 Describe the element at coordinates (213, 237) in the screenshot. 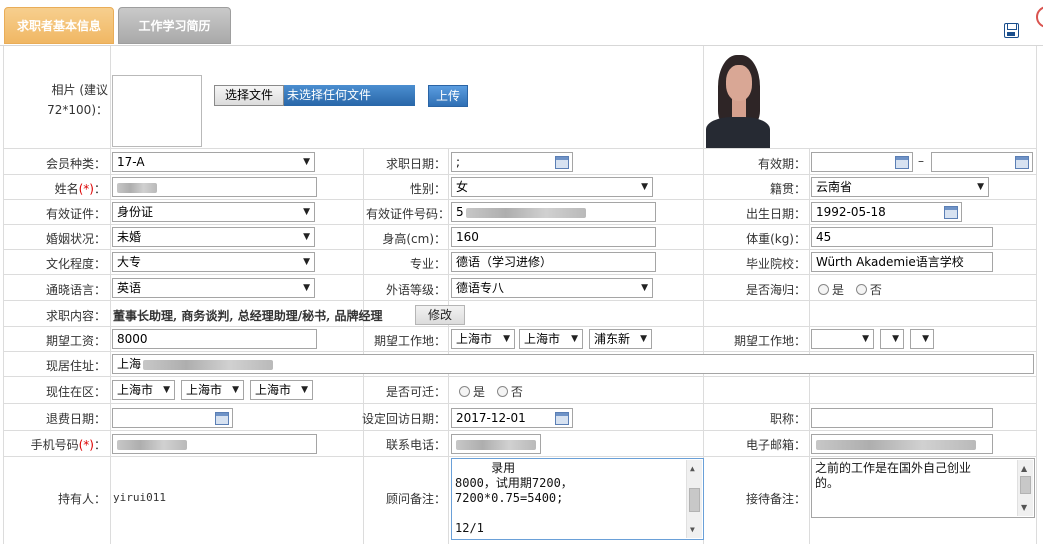

I see `marital-select: 未婚 ▼` at that location.